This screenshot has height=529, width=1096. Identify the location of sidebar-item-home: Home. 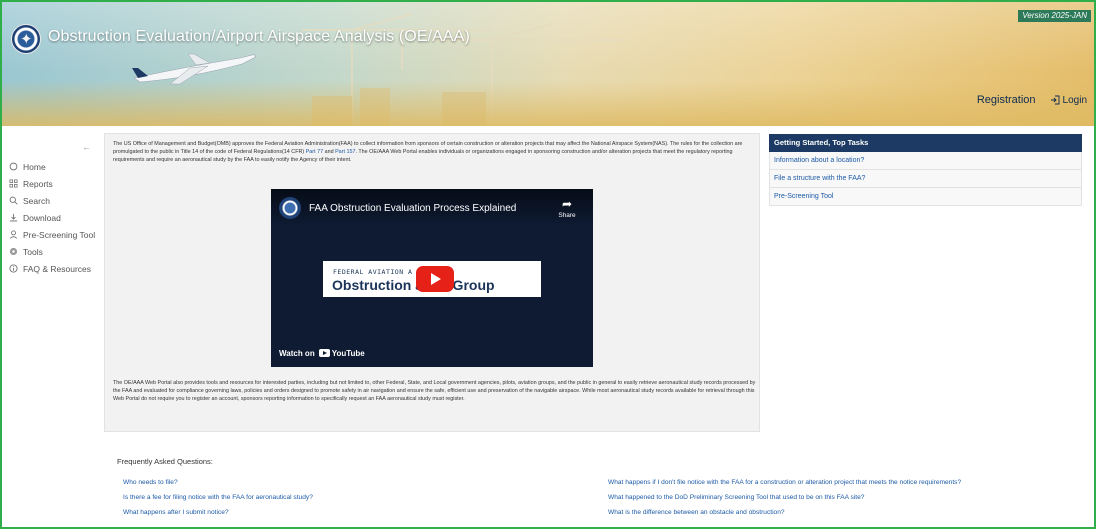
(51, 166).